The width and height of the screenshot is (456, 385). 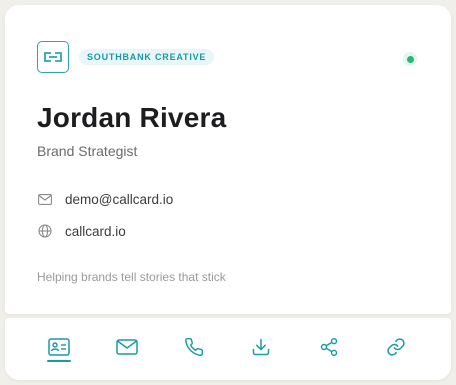 What do you see at coordinates (131, 277) in the screenshot?
I see `tagline: Helping brands tell stories that stick` at bounding box center [131, 277].